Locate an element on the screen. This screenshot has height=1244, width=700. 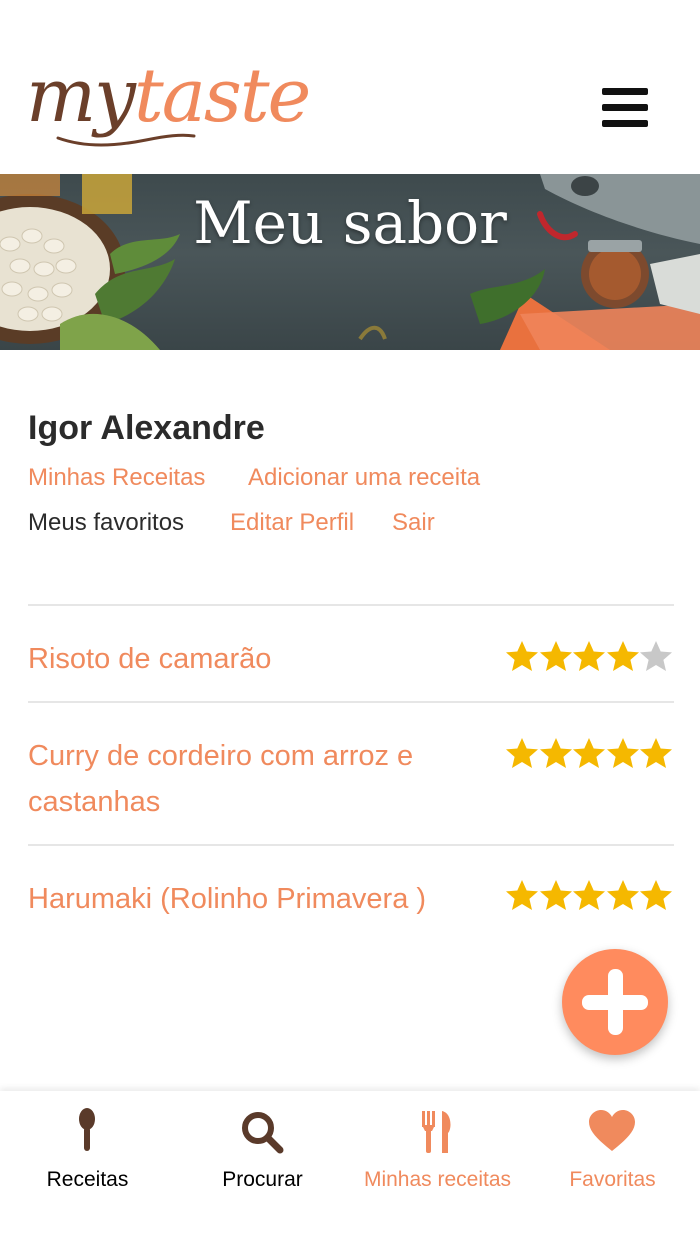
link-sair: Sair is located at coordinates (413, 523).